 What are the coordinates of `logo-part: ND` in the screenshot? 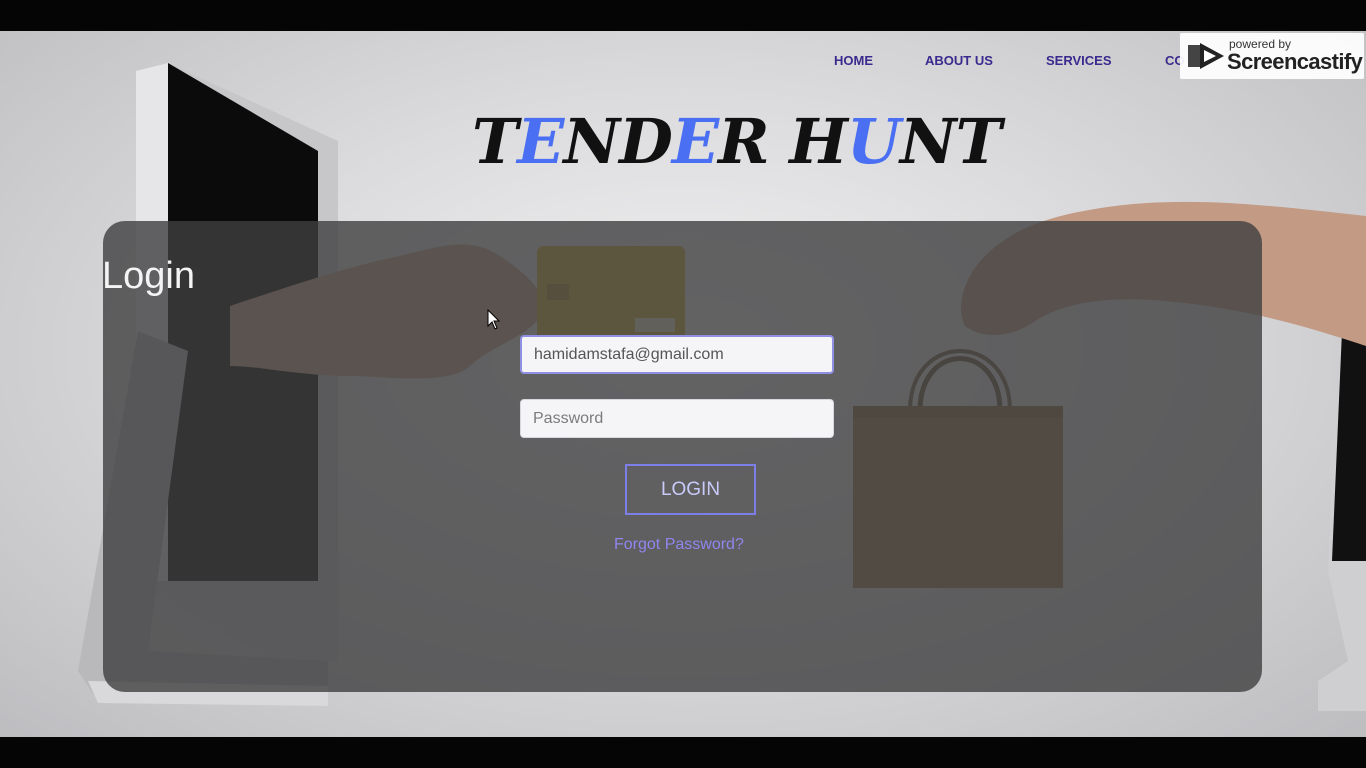 It's located at (617, 141).